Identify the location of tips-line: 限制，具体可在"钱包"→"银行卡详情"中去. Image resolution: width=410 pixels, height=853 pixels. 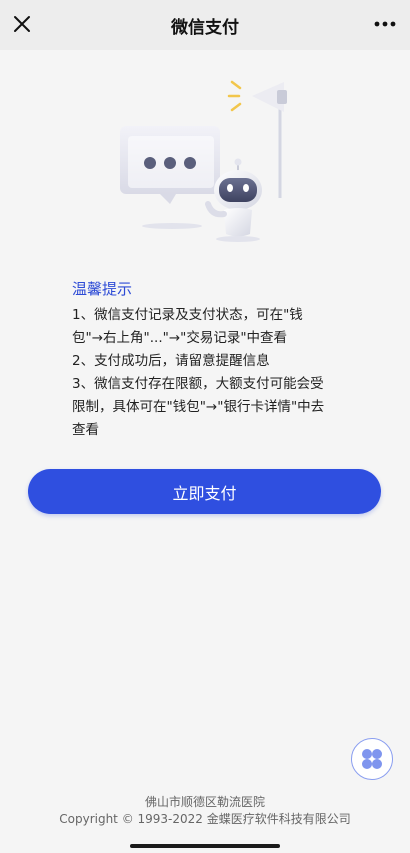
(198, 407).